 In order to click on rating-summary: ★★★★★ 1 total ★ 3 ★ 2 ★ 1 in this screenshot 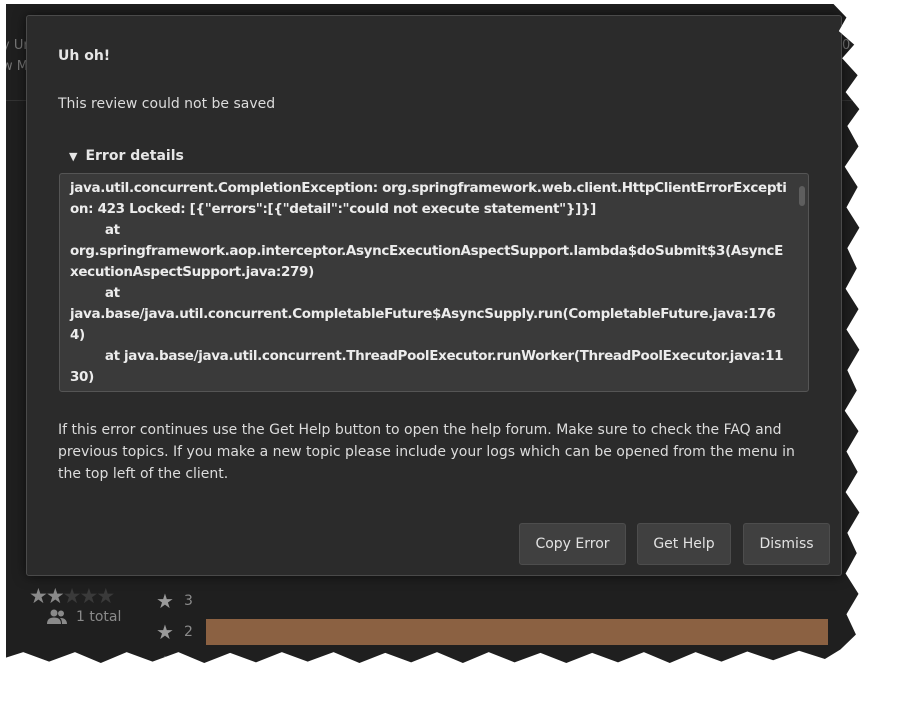, I will do `click(432, 627)`.